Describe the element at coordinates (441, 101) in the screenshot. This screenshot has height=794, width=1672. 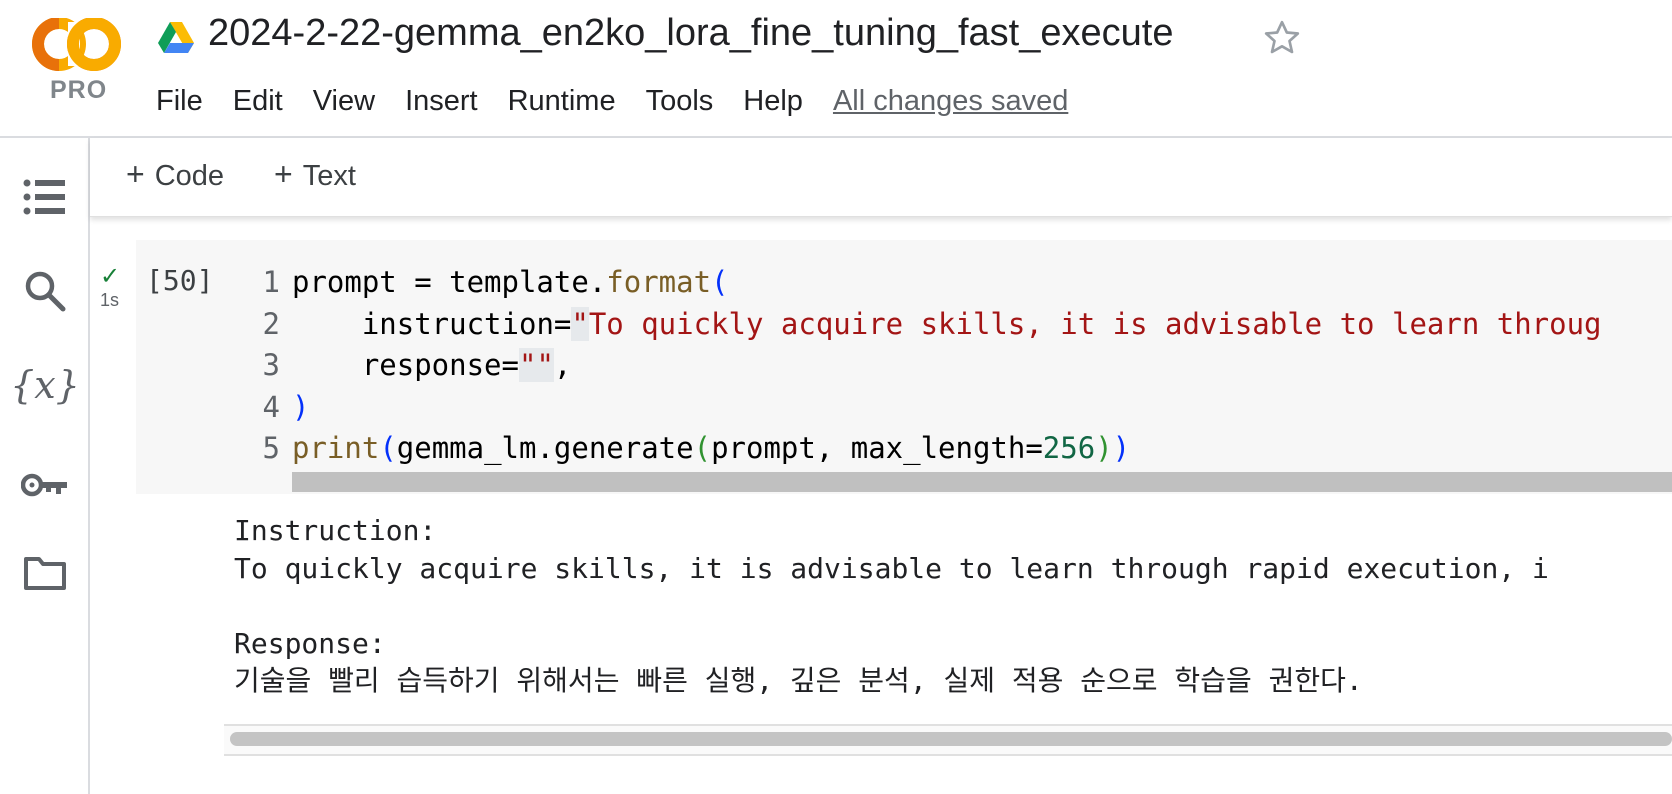
I see `menu-insert: Insert` at that location.